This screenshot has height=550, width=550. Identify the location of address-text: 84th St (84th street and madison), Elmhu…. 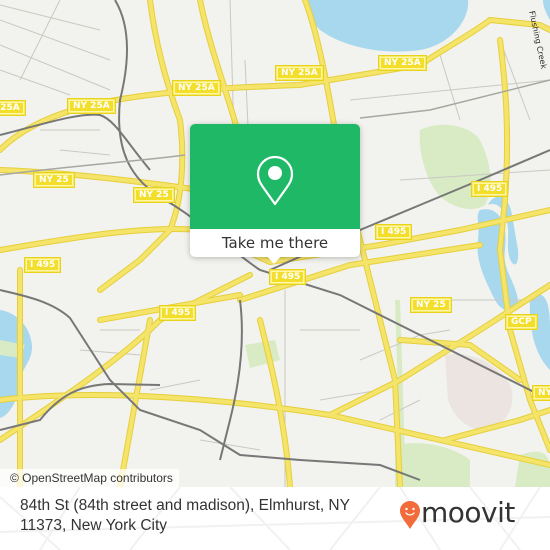
(185, 515).